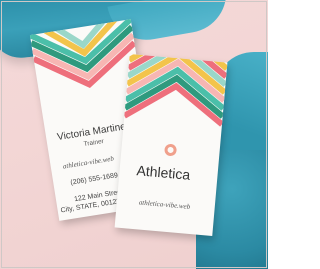  Describe the element at coordinates (94, 179) in the screenshot. I see `phone-number: (206) 555-1689` at that location.